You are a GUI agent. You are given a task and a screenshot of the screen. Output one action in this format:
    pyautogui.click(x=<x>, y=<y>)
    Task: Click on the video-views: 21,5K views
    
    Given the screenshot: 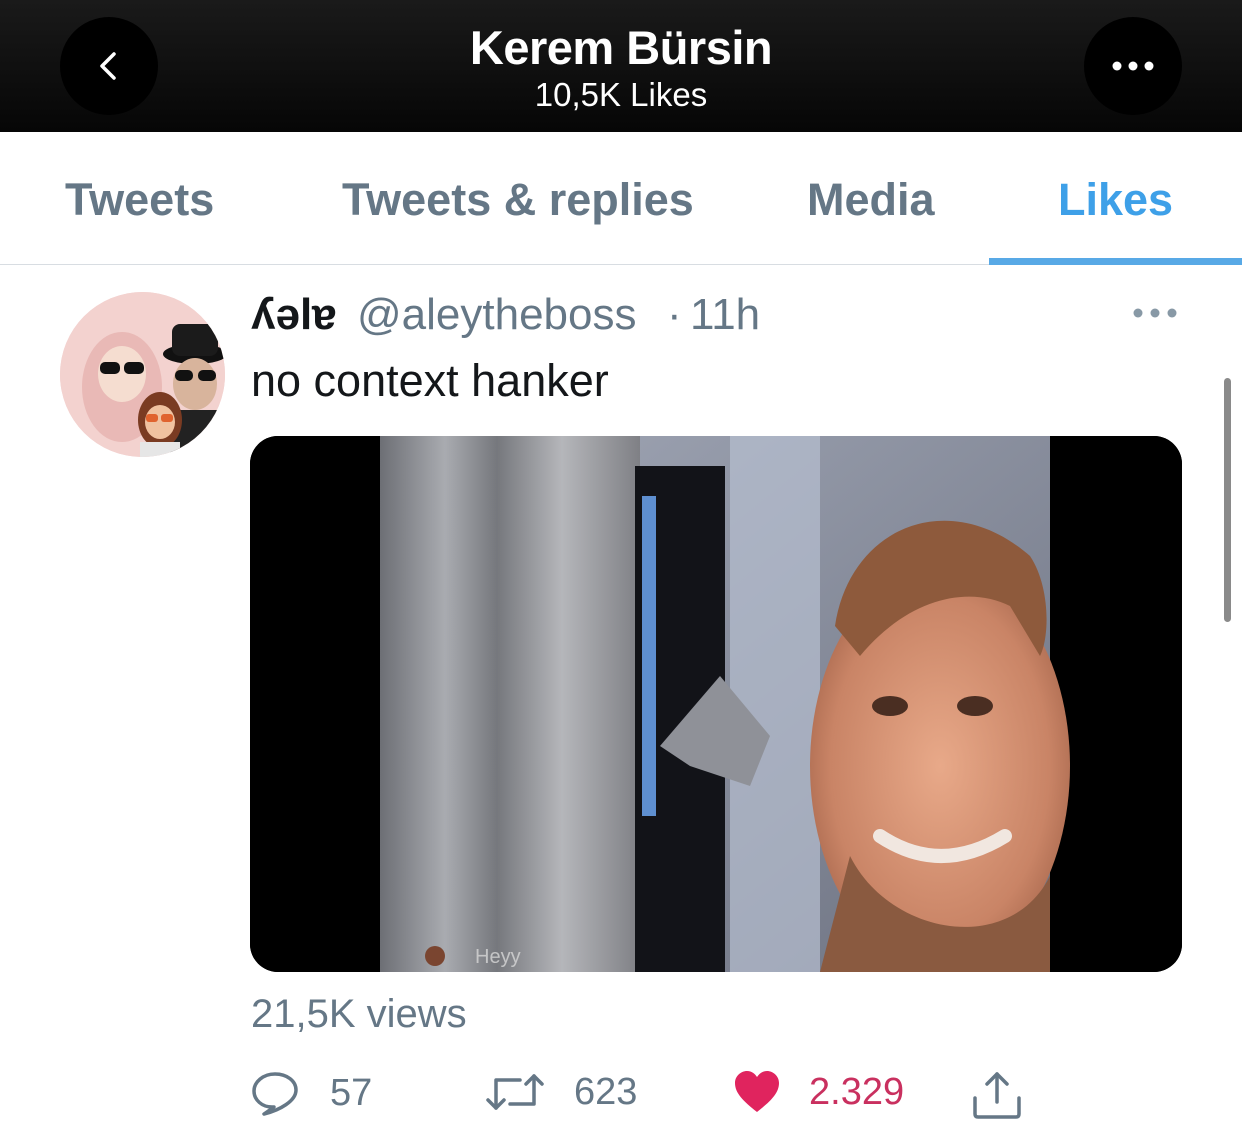 What is the action you would take?
    pyautogui.click(x=359, y=1014)
    